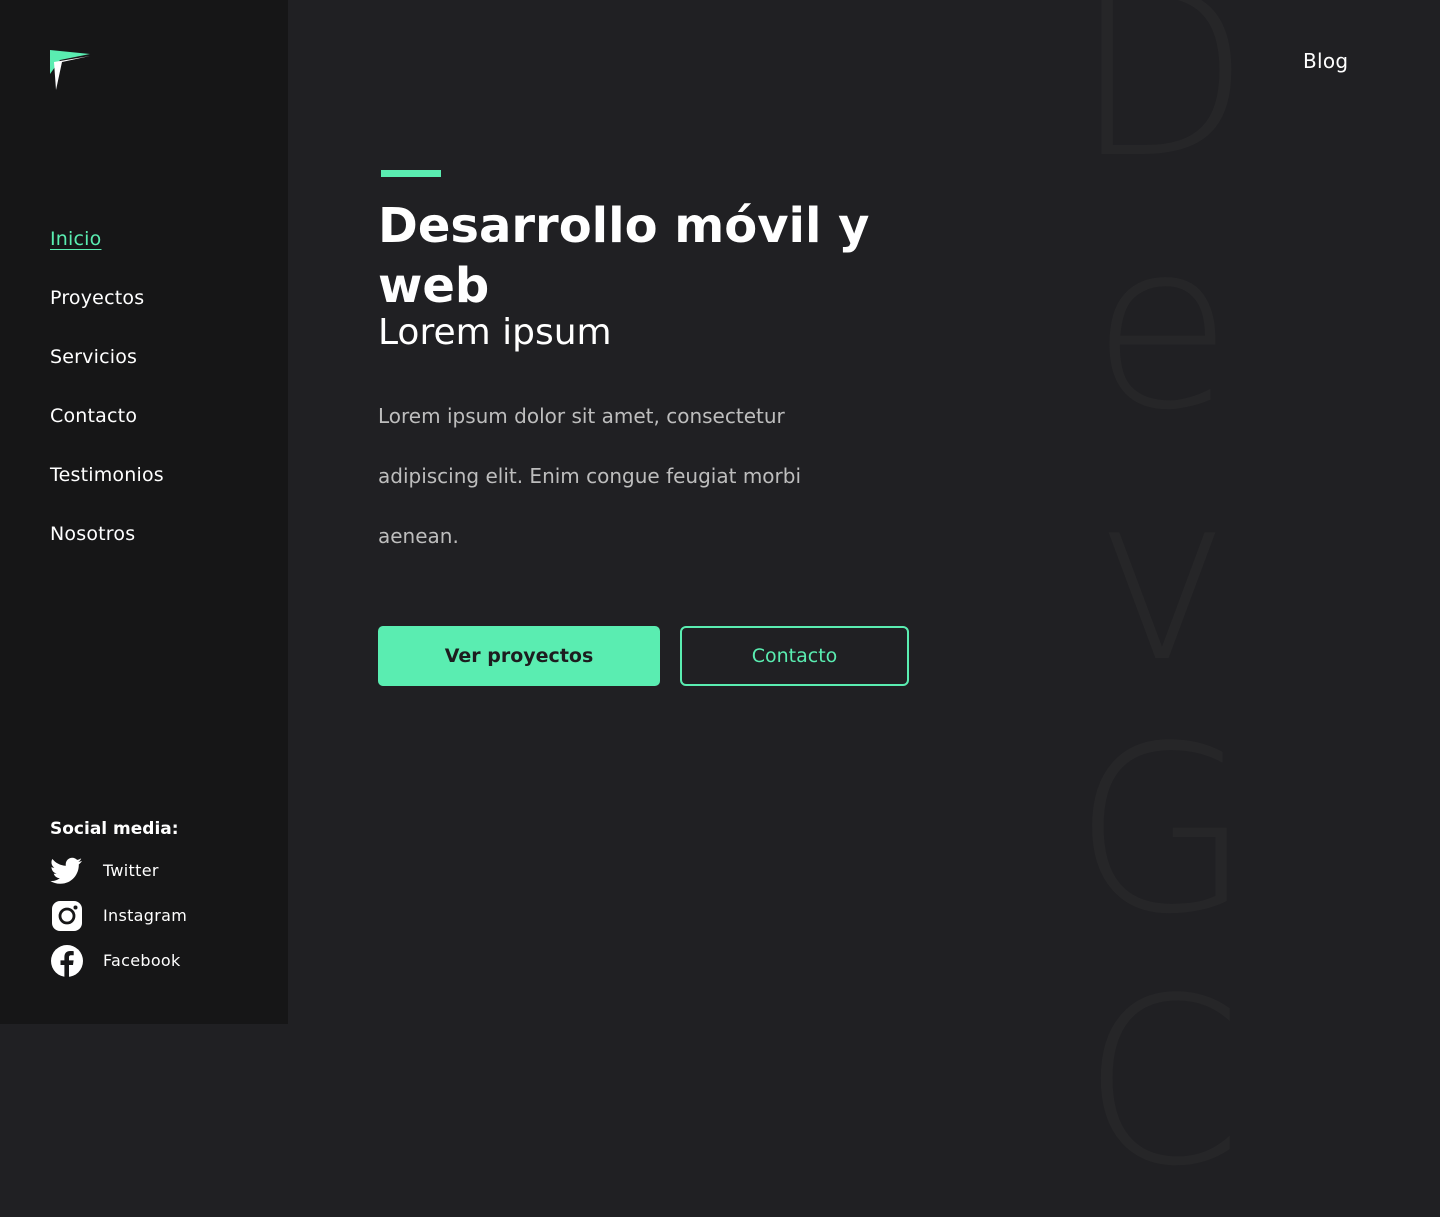 This screenshot has width=1440, height=1217. I want to click on social-label-instagram: Instagram, so click(145, 915).